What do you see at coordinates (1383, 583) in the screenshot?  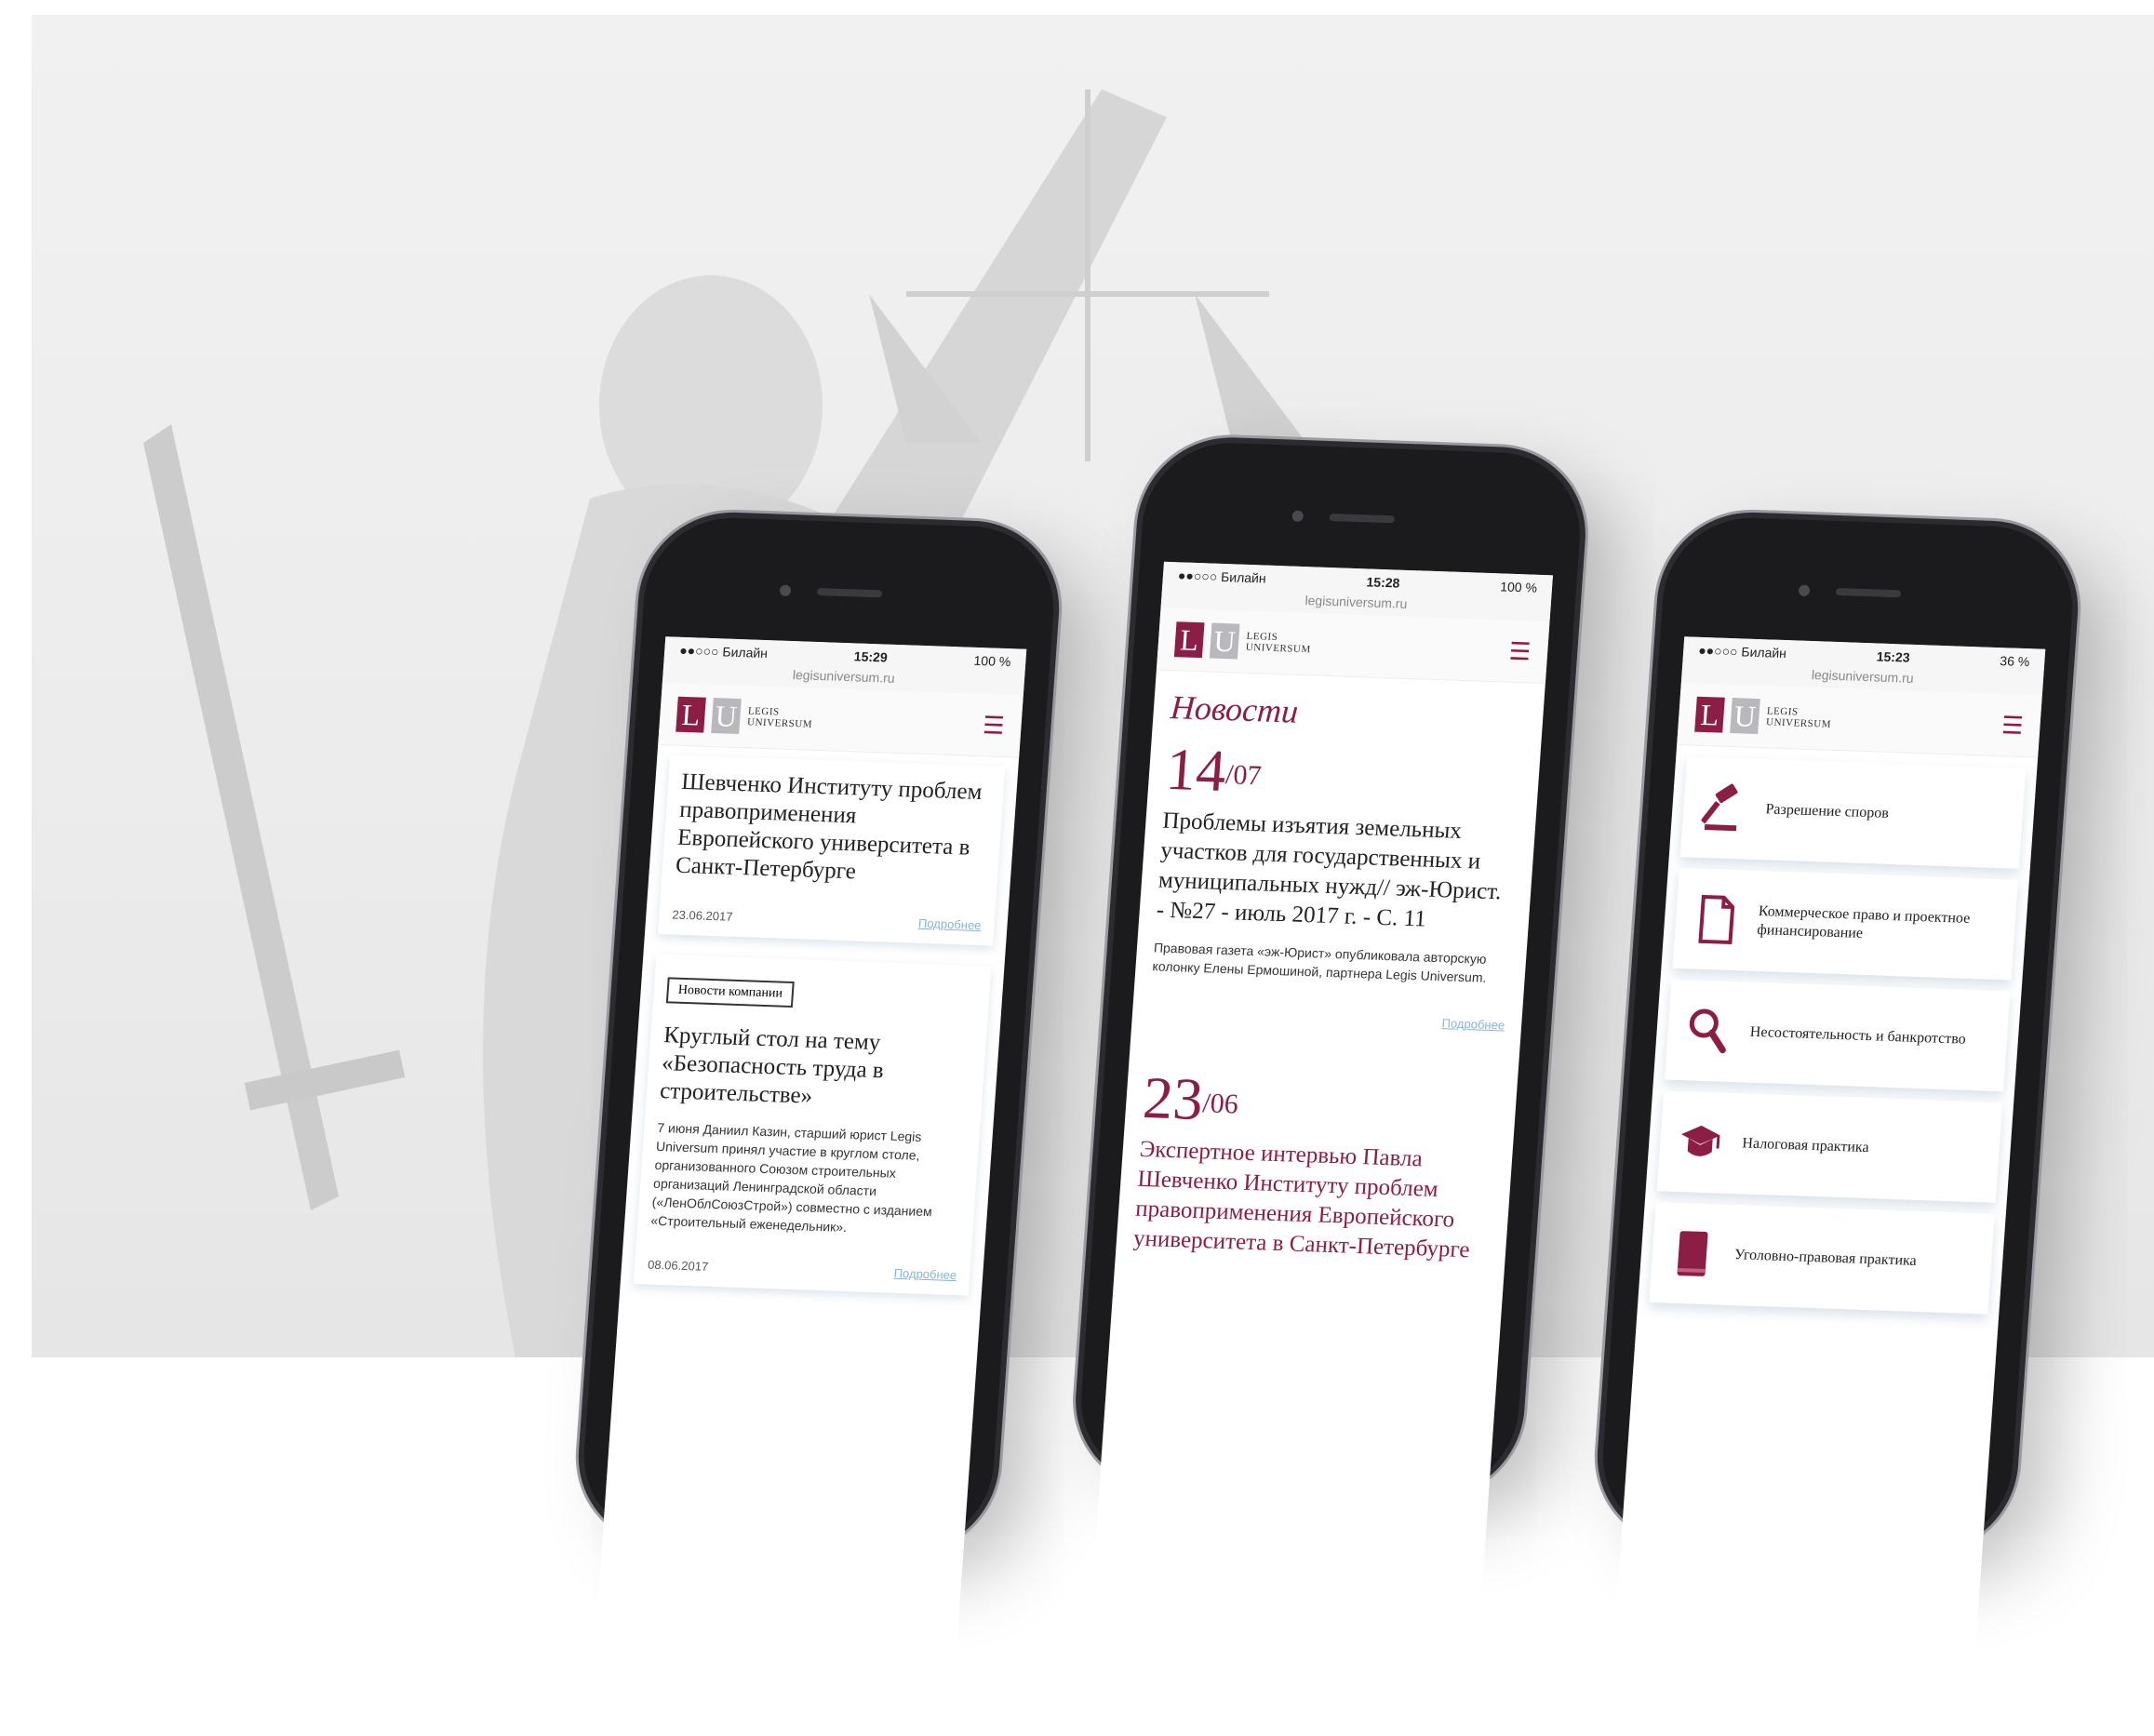 I see `clock: 15:28` at bounding box center [1383, 583].